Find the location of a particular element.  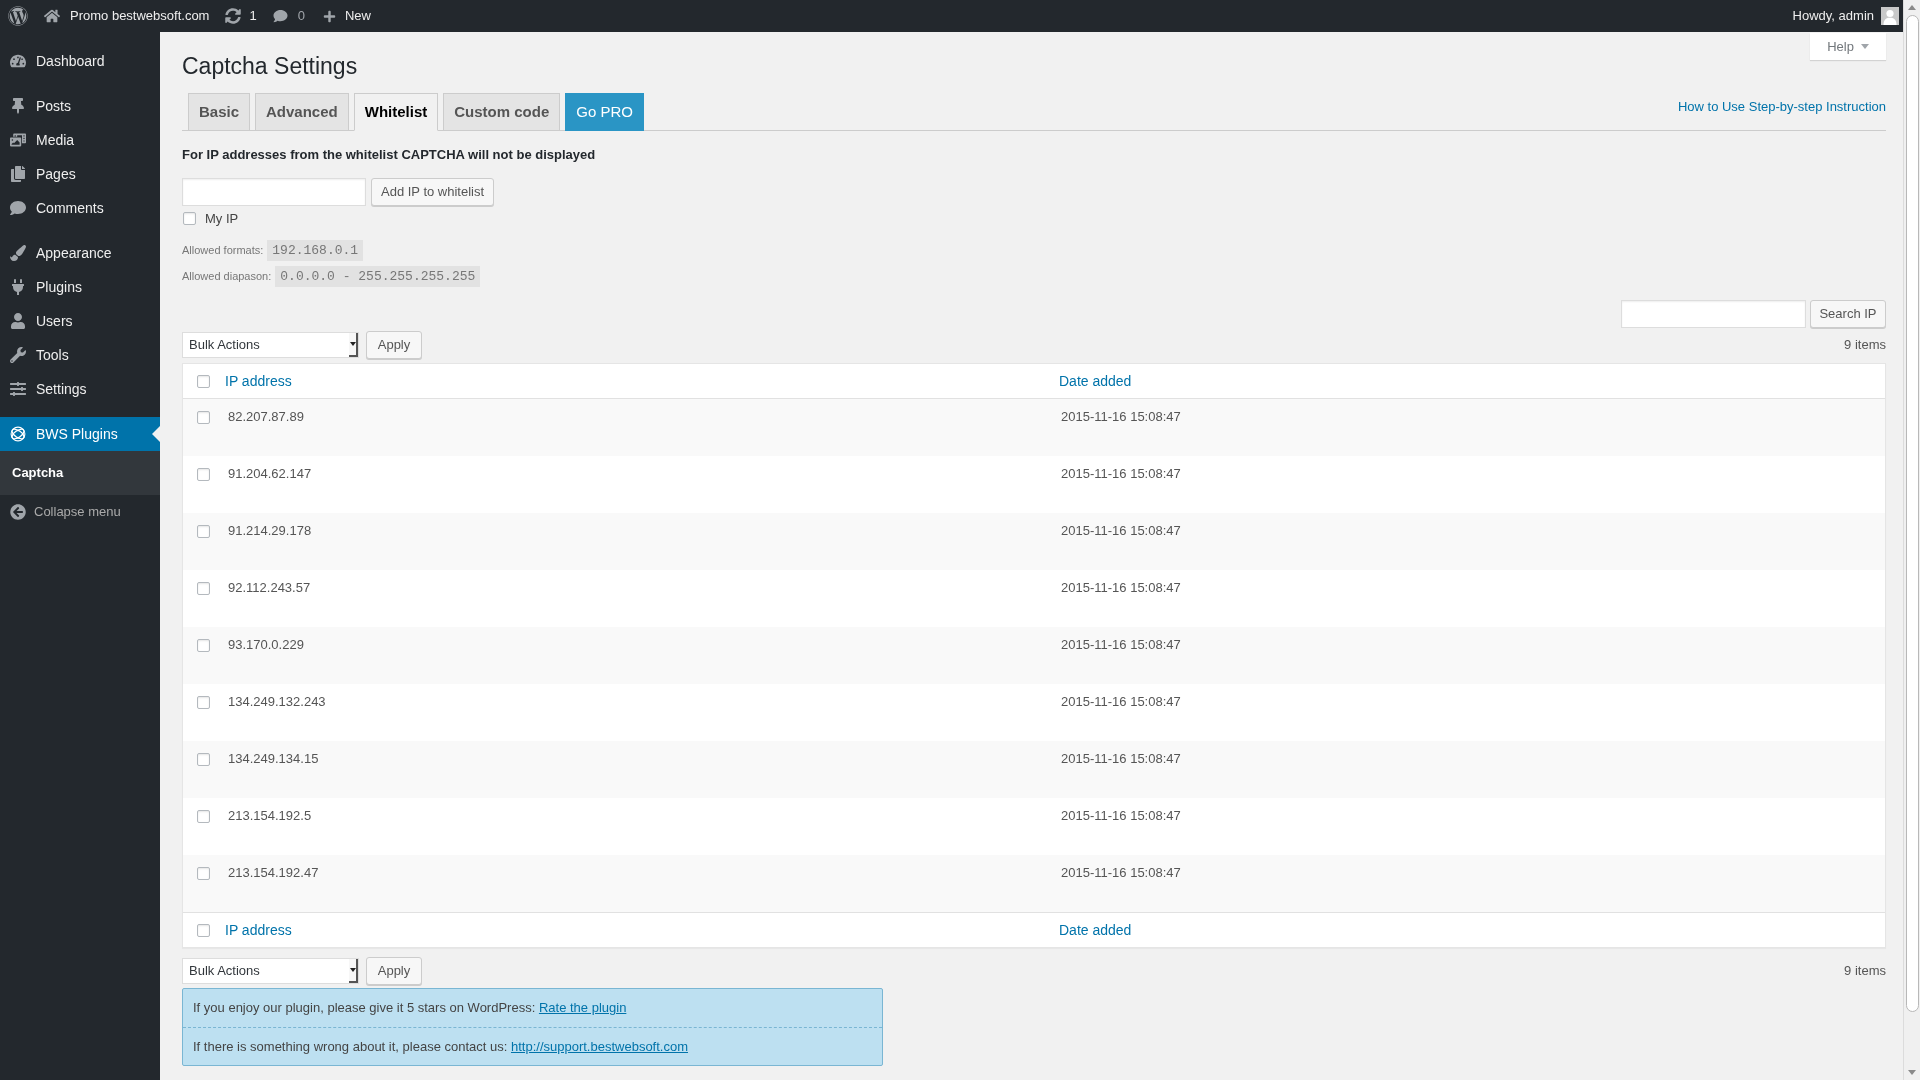

sidebar-item: Users is located at coordinates (80, 321).